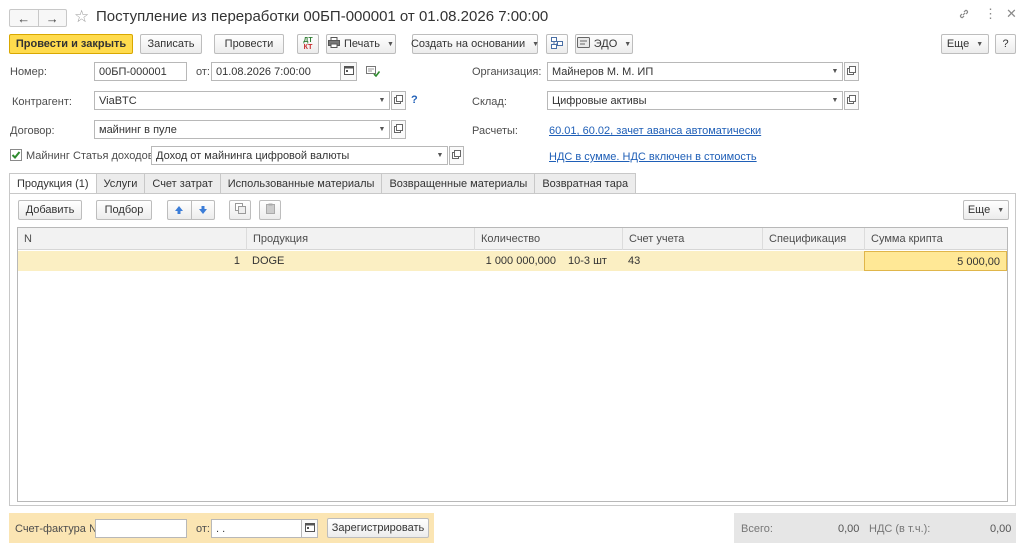  Describe the element at coordinates (334, 44) in the screenshot. I see `printer-icon` at that location.